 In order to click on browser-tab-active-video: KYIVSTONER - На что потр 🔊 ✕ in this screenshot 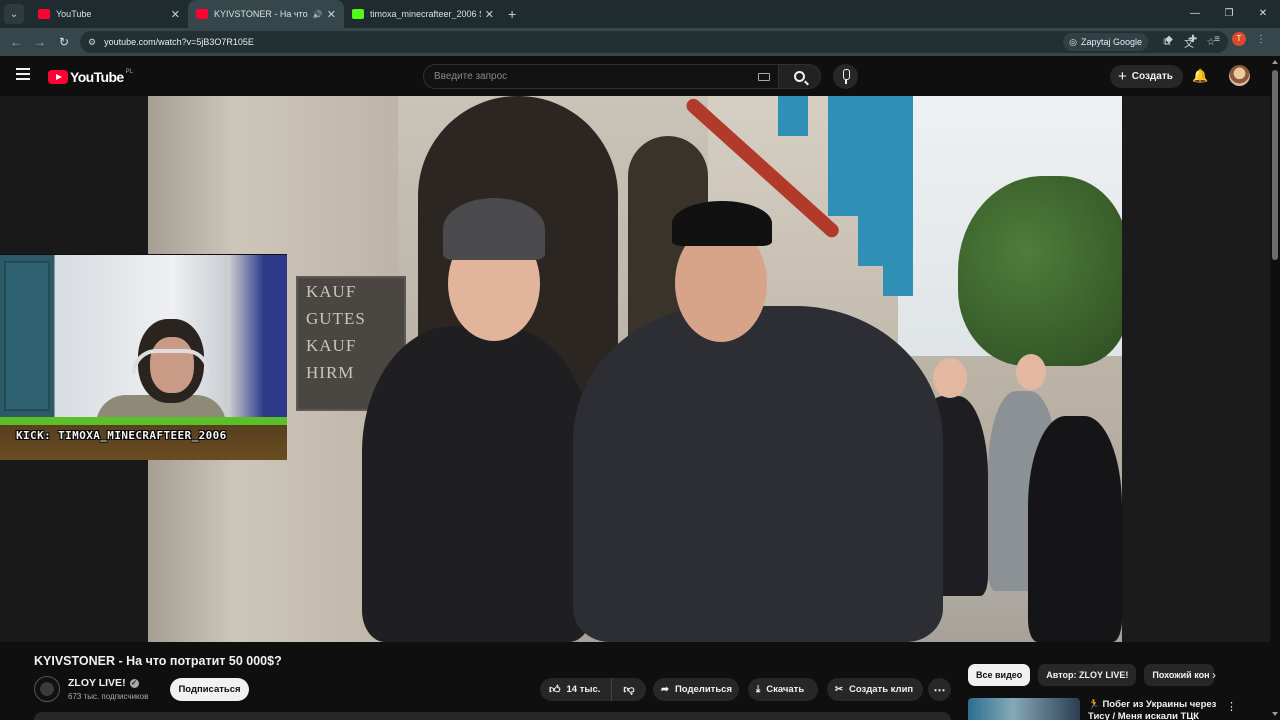, I will do `click(266, 14)`.